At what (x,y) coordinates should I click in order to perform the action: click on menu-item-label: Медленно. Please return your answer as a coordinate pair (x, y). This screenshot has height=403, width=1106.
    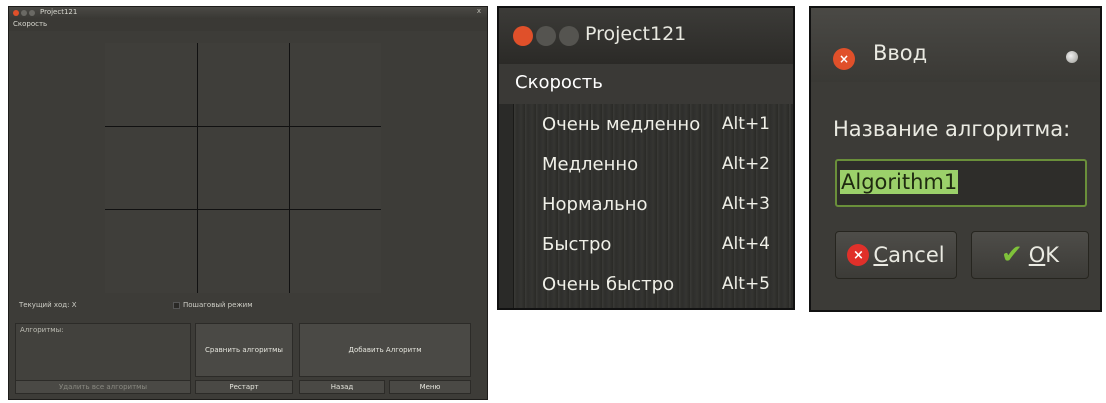
    Looking at the image, I should click on (590, 164).